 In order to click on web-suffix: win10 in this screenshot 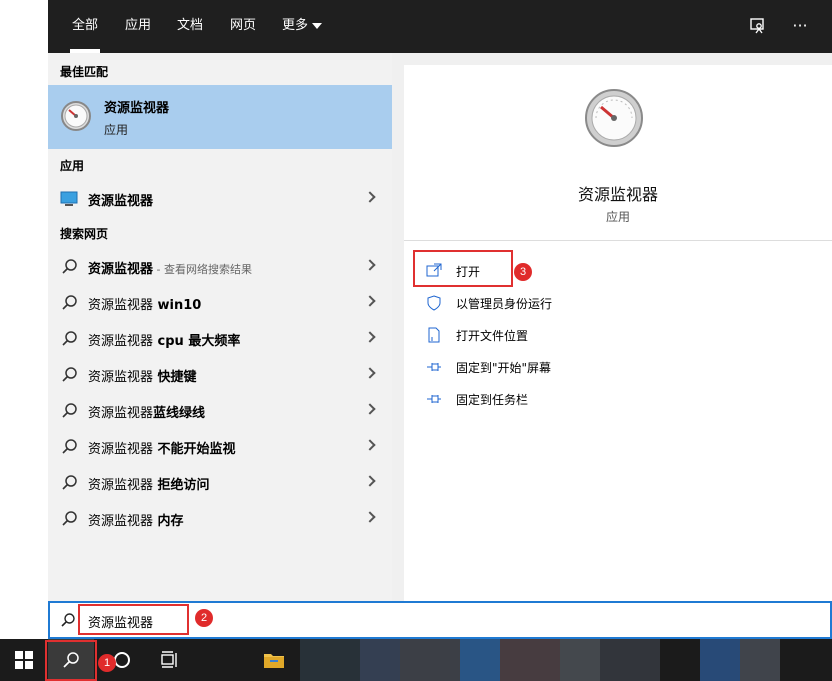, I will do `click(177, 305)`.